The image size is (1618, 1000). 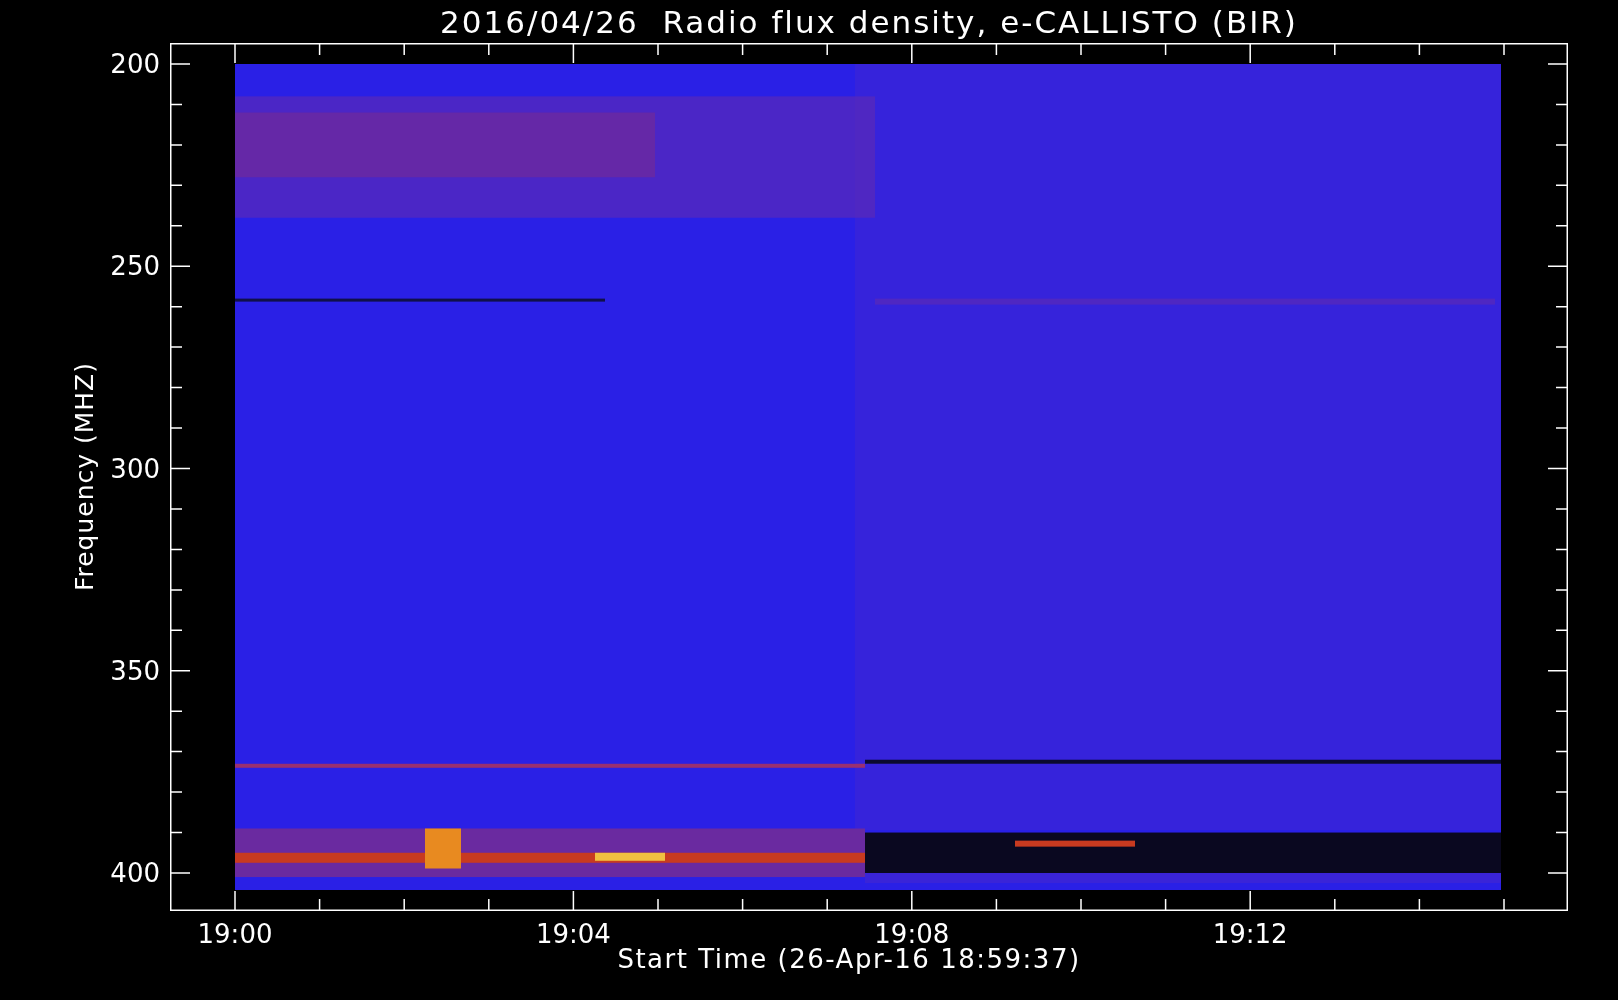 What do you see at coordinates (912, 934) in the screenshot?
I see `tick-label: 19:08` at bounding box center [912, 934].